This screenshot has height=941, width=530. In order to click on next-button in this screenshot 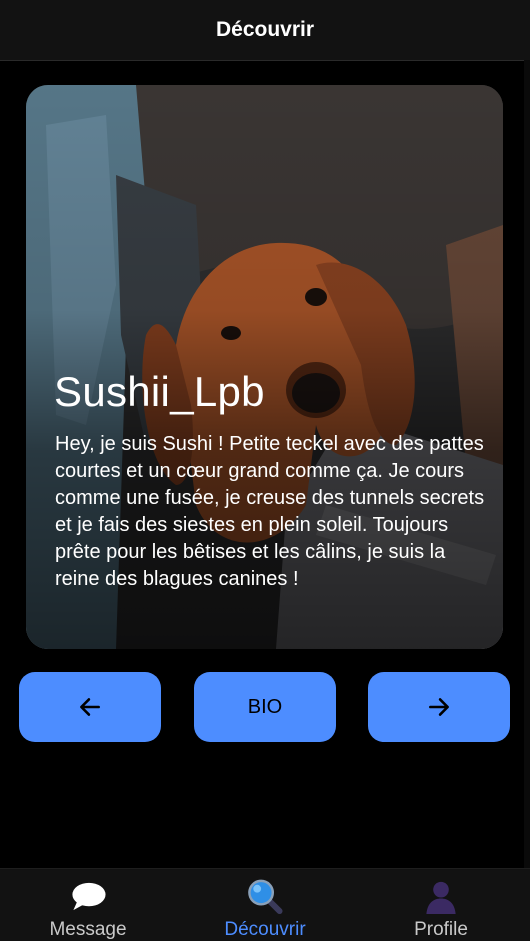, I will do `click(439, 707)`.